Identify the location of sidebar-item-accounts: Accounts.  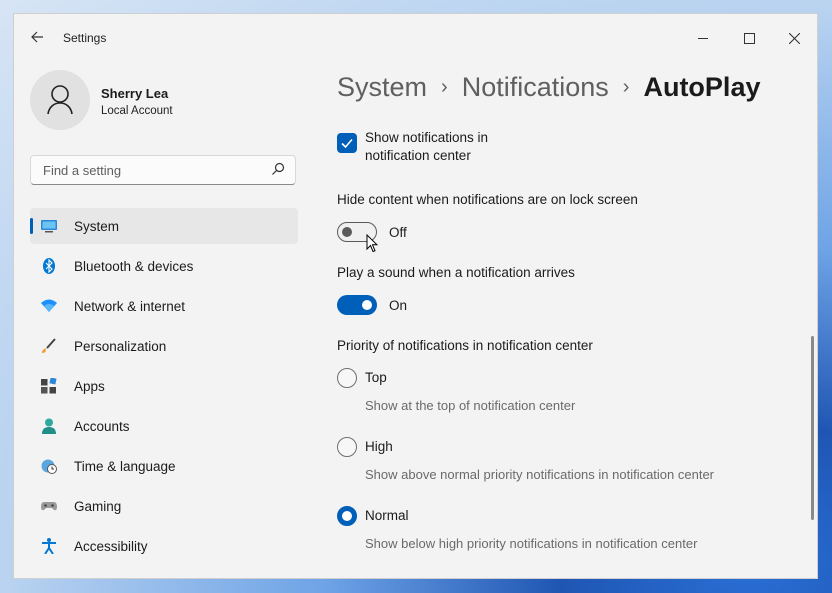
(164, 426).